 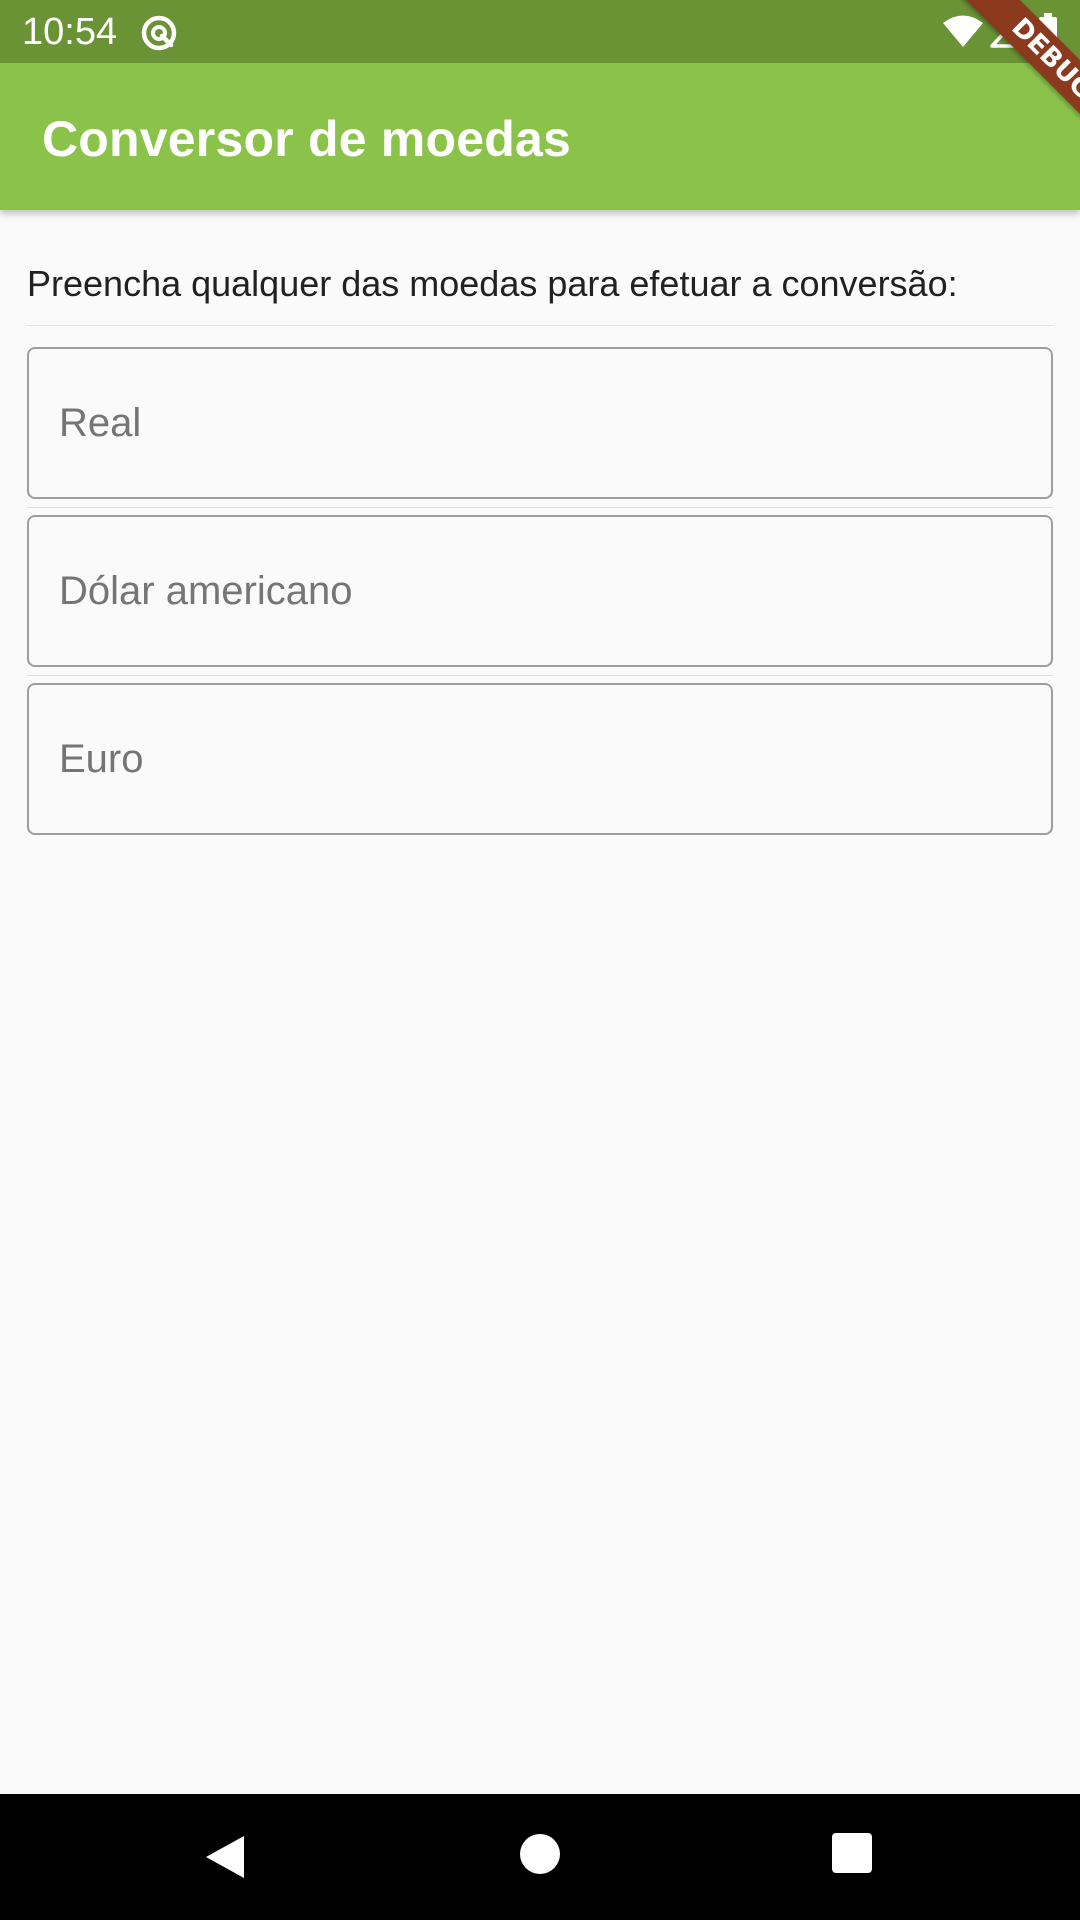 What do you see at coordinates (1048, 31) in the screenshot?
I see `battery-icon` at bounding box center [1048, 31].